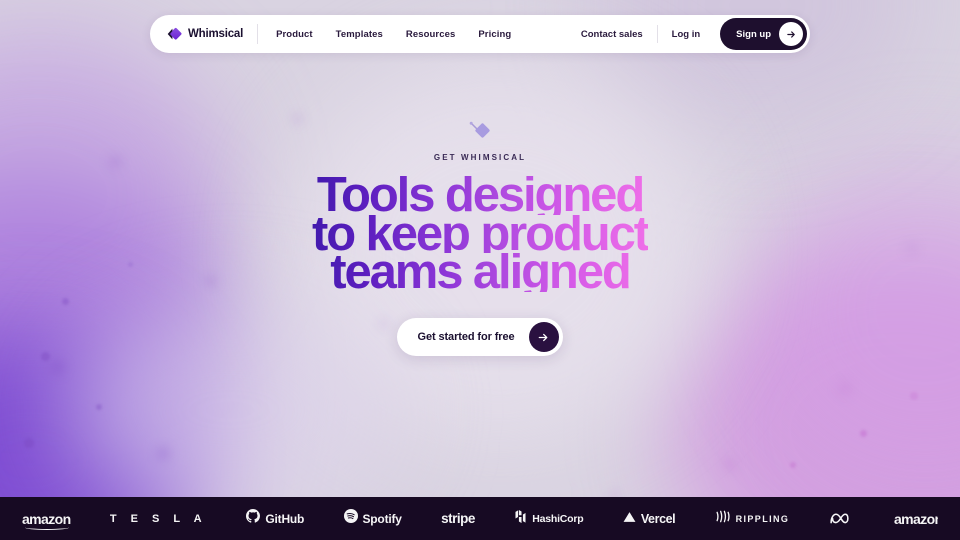 The height and width of the screenshot is (540, 960). I want to click on nav-actions: Contact sales Log in Sign up, so click(695, 34).